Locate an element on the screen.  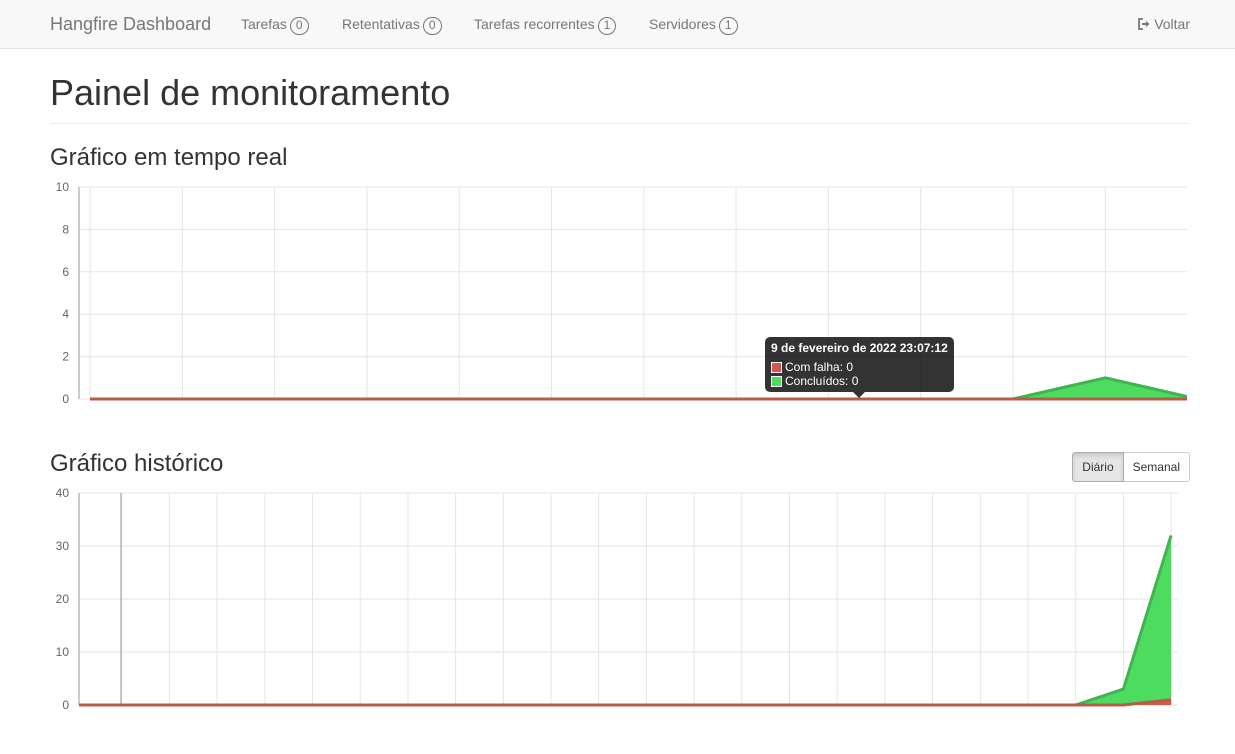
y-tick-label: 20 is located at coordinates (63, 599).